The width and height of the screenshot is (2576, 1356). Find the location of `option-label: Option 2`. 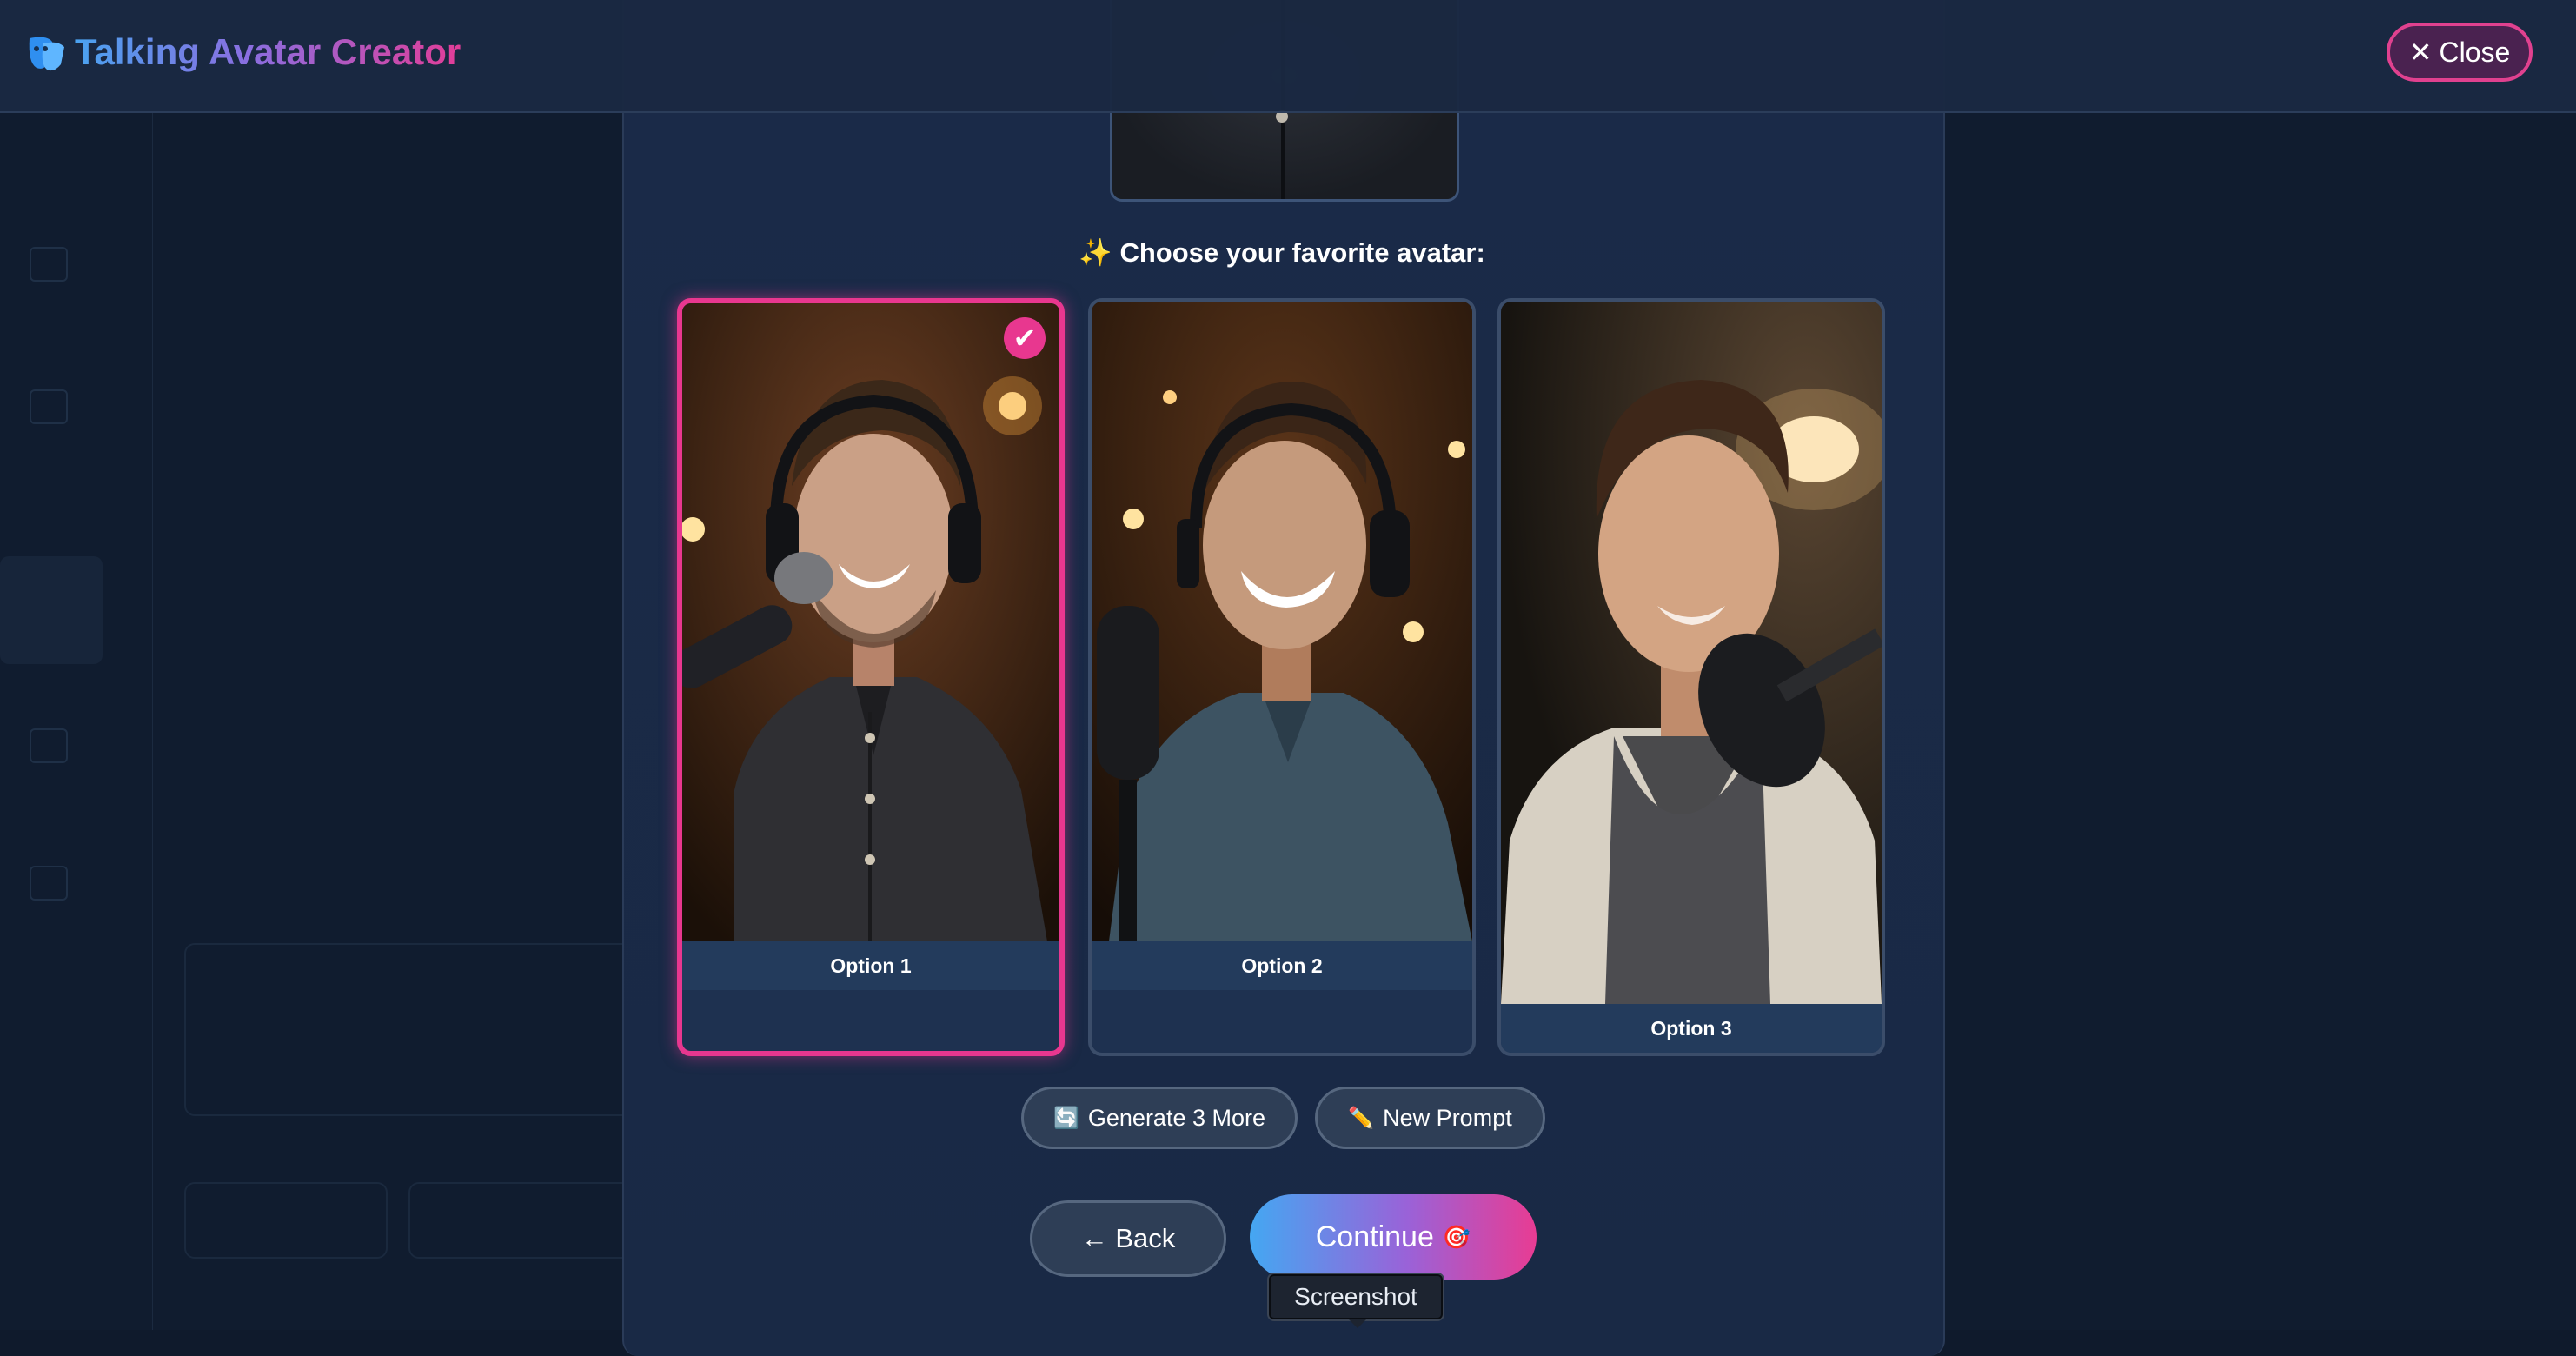

option-label: Option 2 is located at coordinates (1282, 965).